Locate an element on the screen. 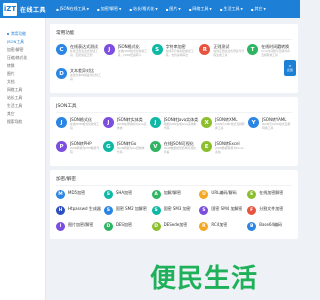 The image size is (320, 300). tool-card-body: JSON转YAML JSON与YAML格式互相转换工具 is located at coordinates (277, 123).